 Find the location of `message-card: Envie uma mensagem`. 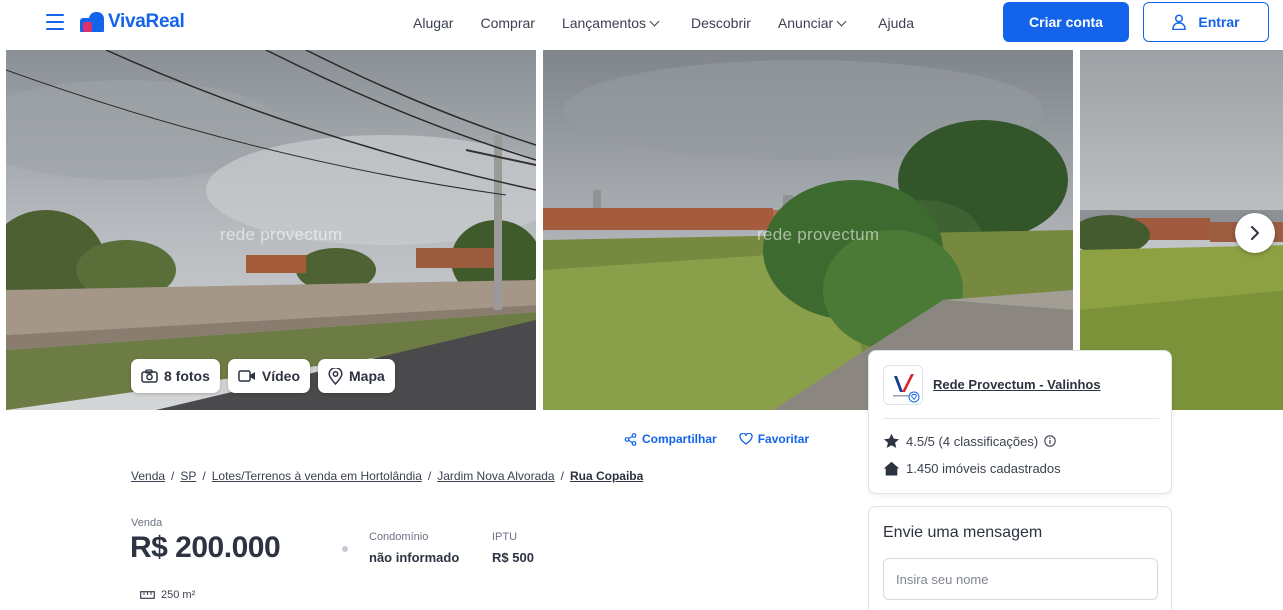

message-card: Envie uma mensagem is located at coordinates (1020, 558).